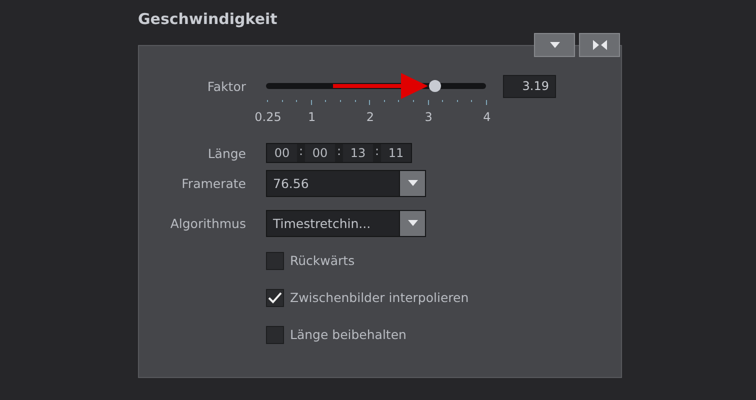 The height and width of the screenshot is (400, 756). I want to click on timecode-field: 00 : 00 : 13 : 11, so click(339, 153).